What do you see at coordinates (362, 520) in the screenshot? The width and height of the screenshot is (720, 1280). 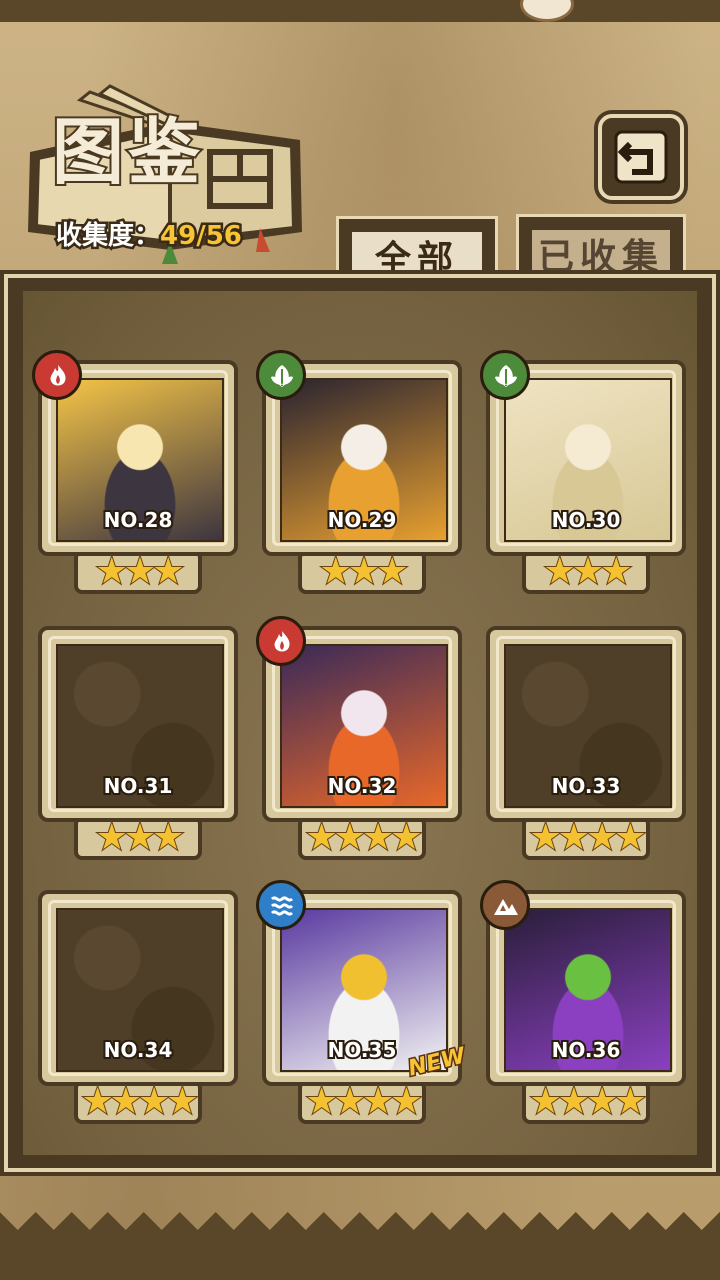 I see `card-number: NO.29` at bounding box center [362, 520].